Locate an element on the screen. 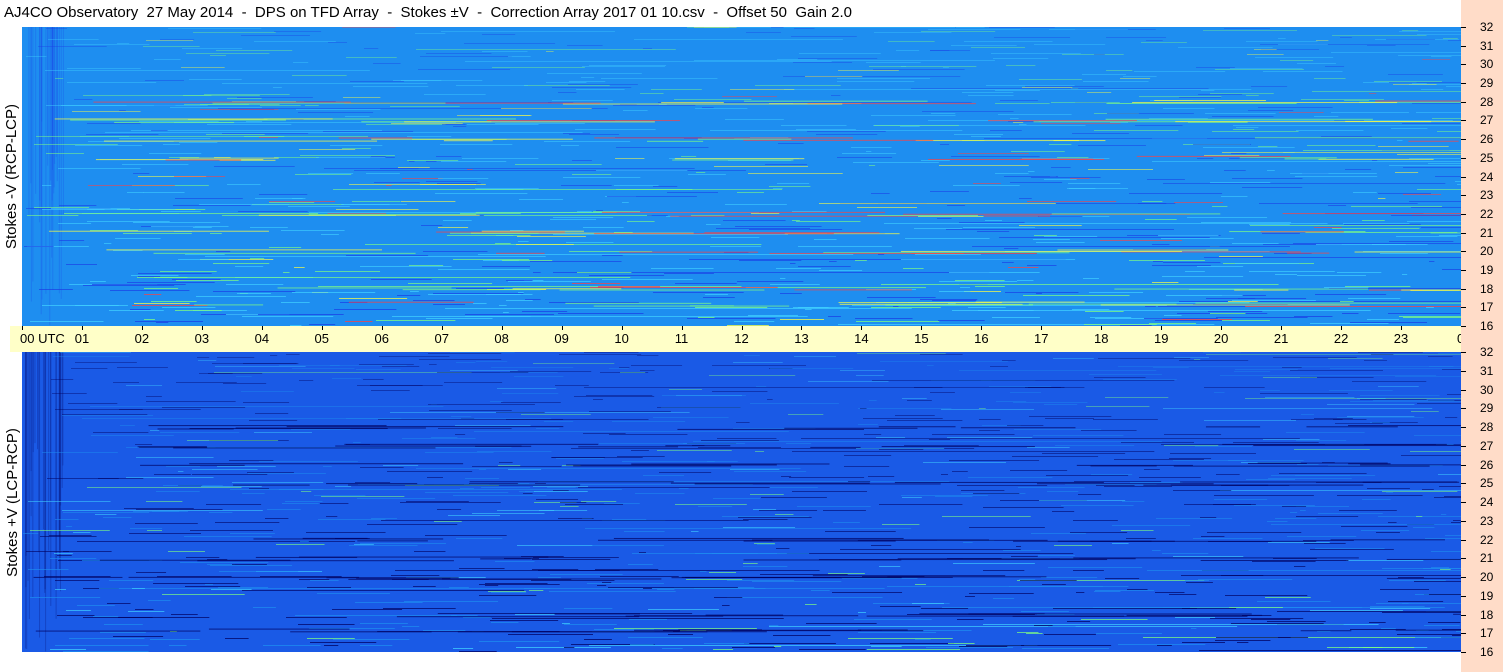 This screenshot has height=672, width=1503. freq-tick is located at coordinates (1463, 502).